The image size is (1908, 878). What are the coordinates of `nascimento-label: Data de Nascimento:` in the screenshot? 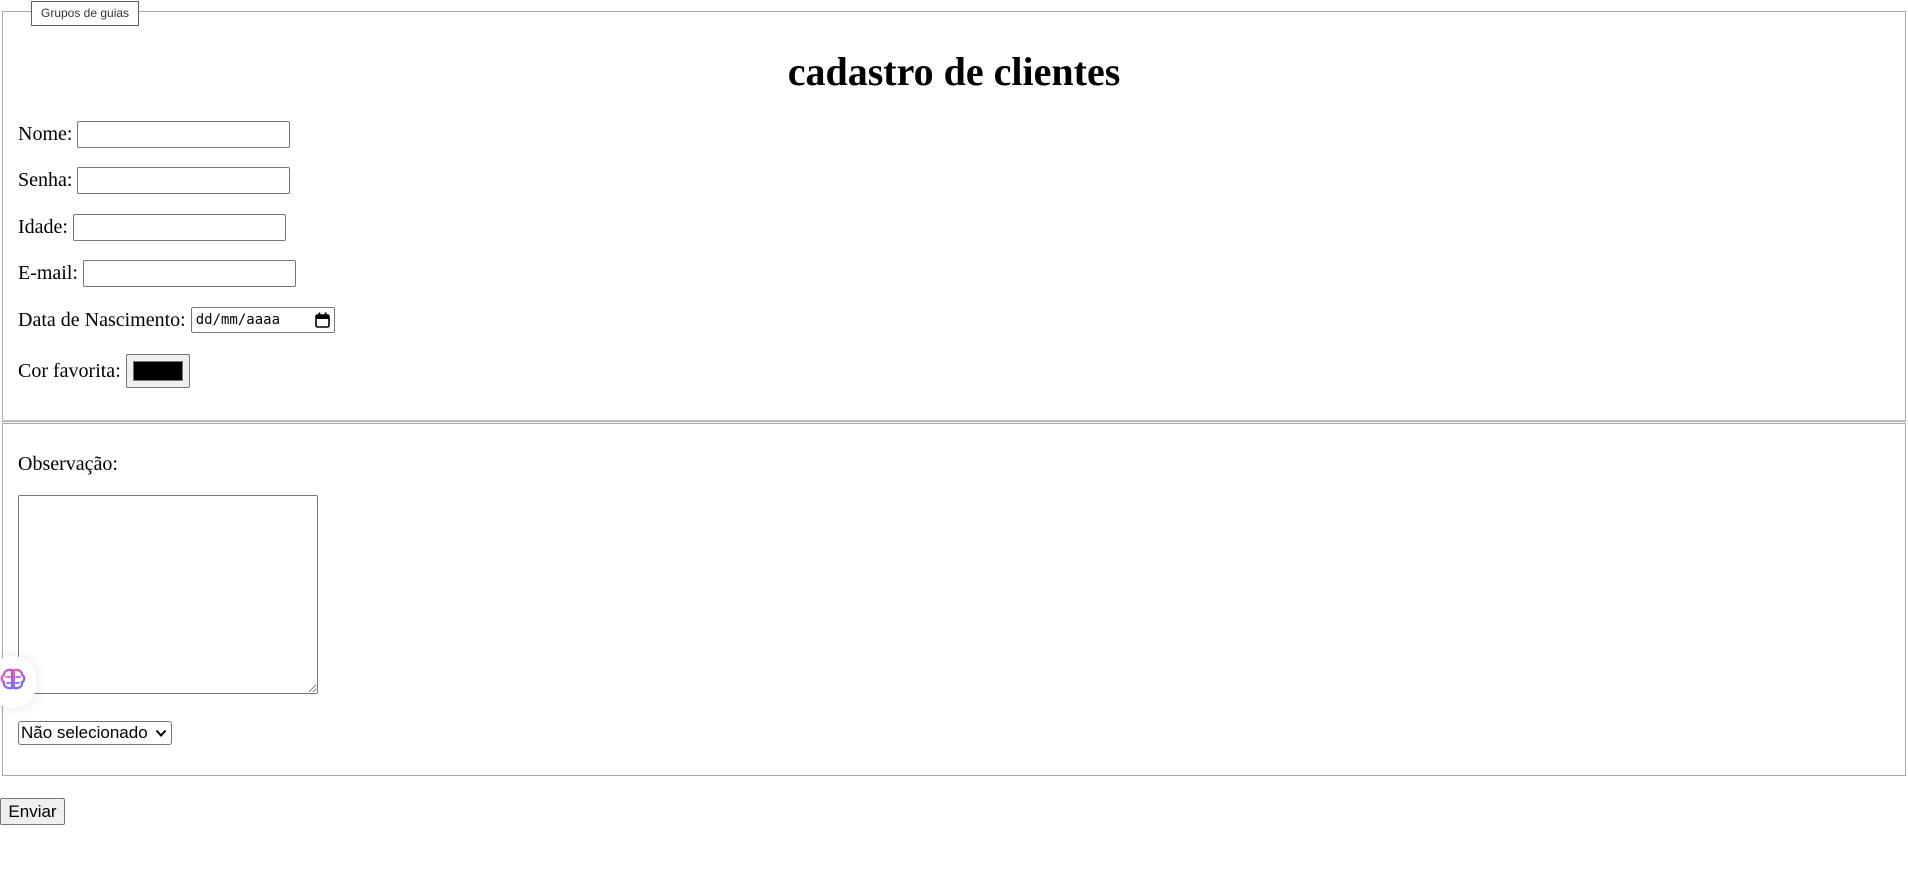 It's located at (102, 319).